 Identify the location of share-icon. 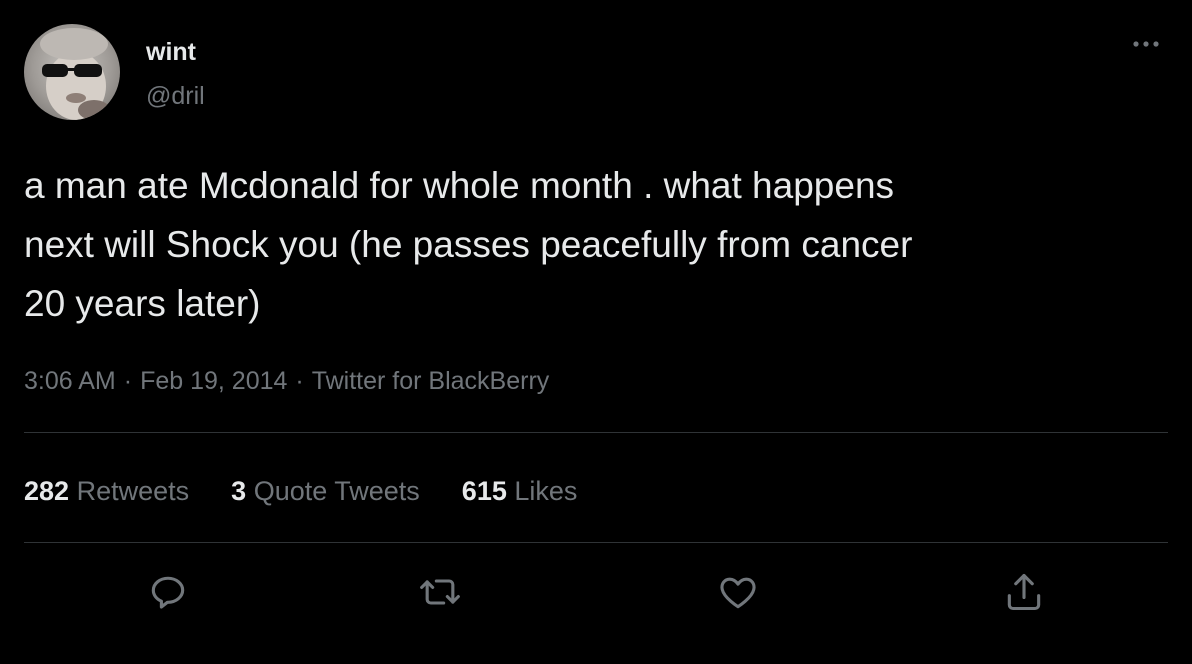
(1024, 592).